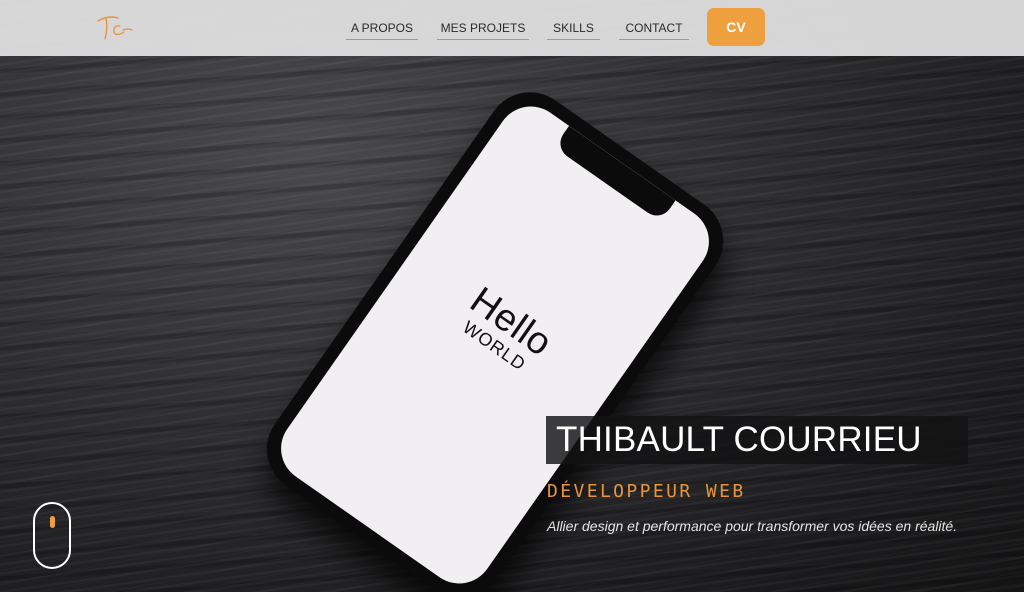  Describe the element at coordinates (52, 535) in the screenshot. I see `mouse-scroll-icon` at that location.